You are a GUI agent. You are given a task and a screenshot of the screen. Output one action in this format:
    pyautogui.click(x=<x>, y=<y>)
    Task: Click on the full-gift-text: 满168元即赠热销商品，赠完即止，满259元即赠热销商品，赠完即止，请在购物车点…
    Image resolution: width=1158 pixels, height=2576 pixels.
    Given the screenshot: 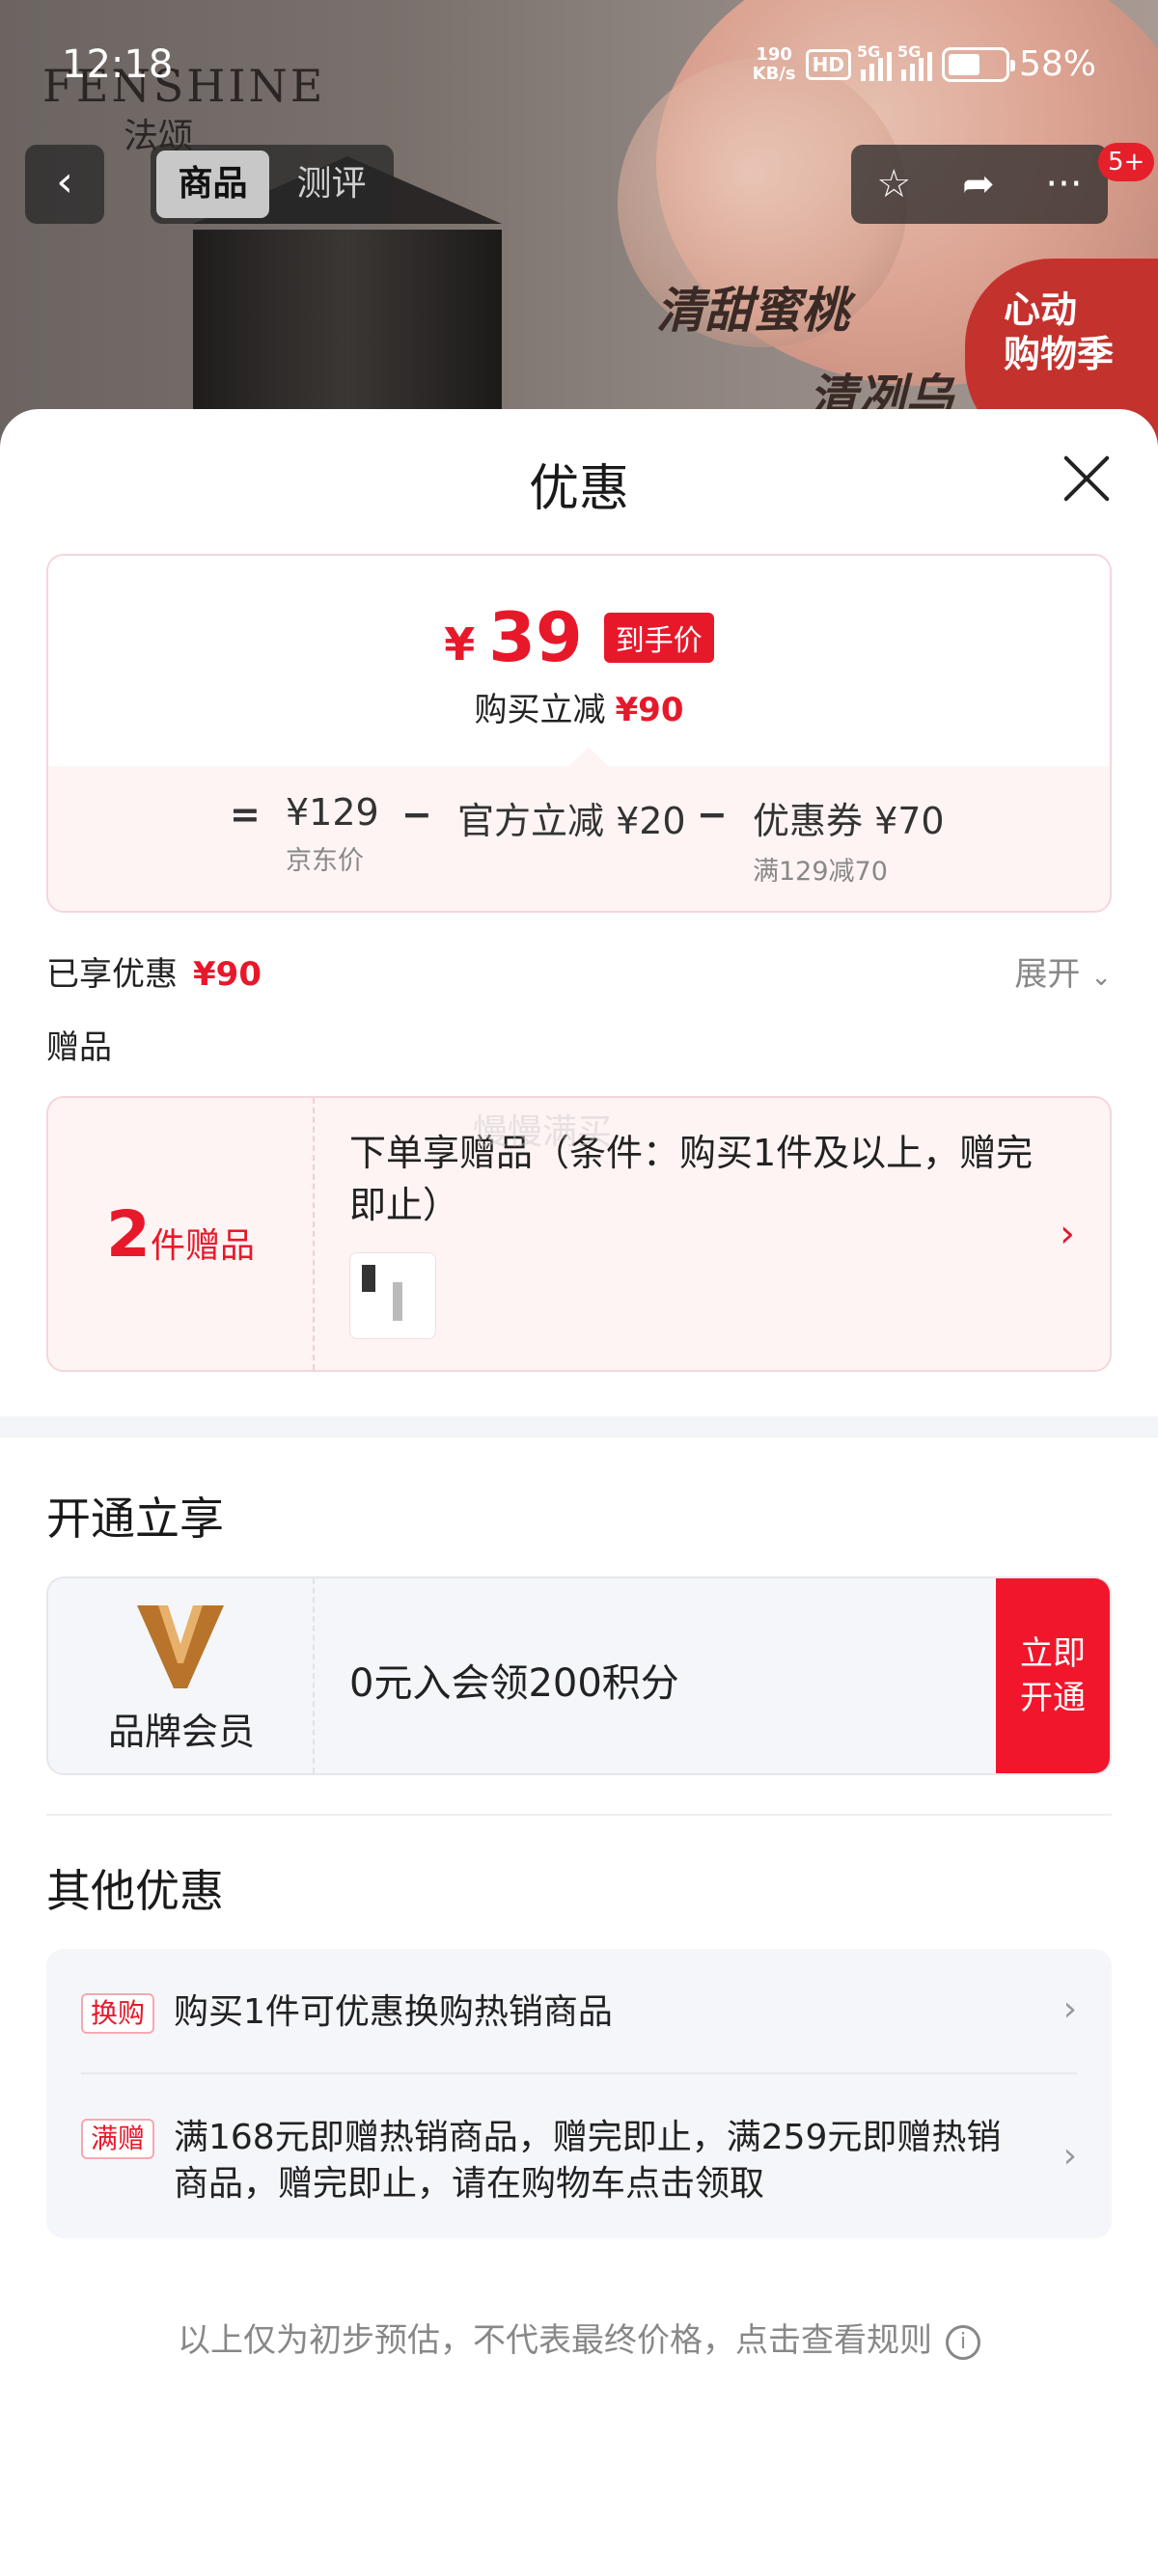 What is the action you would take?
    pyautogui.click(x=588, y=2161)
    